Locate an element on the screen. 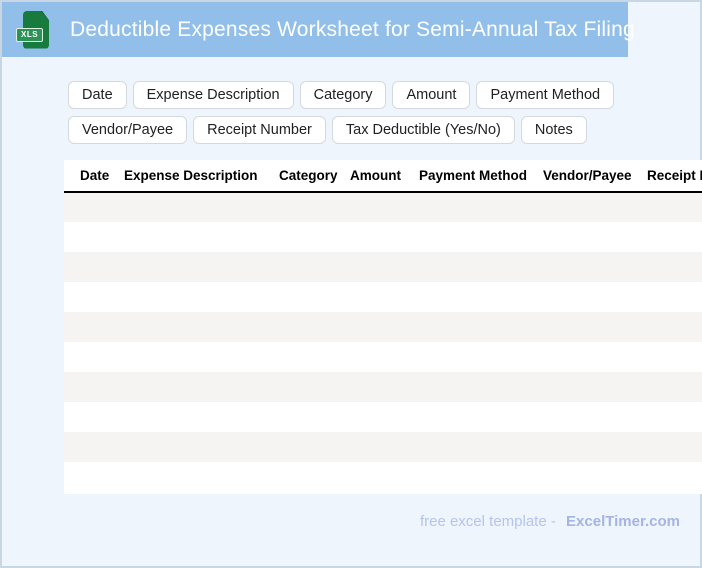 Image resolution: width=702 pixels, height=568 pixels. column-header-amount: Amount is located at coordinates (384, 176).